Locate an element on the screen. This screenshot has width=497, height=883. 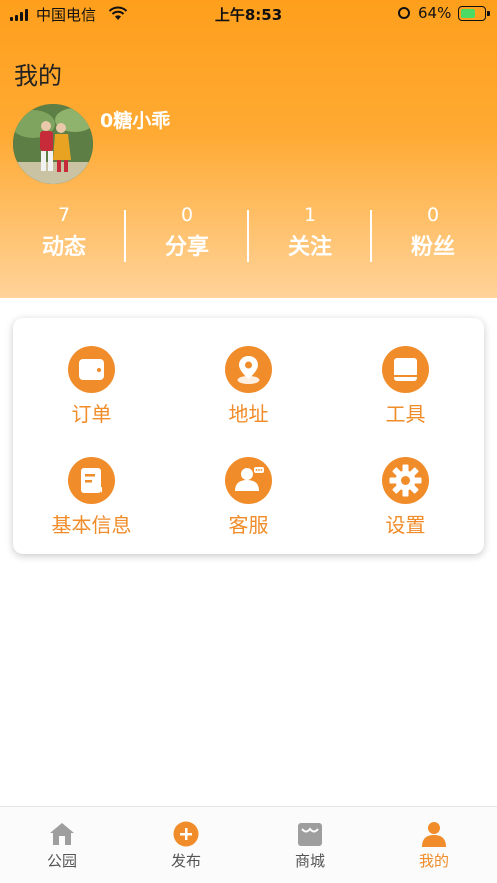
stat-shares: 0 分享 is located at coordinates (187, 233).